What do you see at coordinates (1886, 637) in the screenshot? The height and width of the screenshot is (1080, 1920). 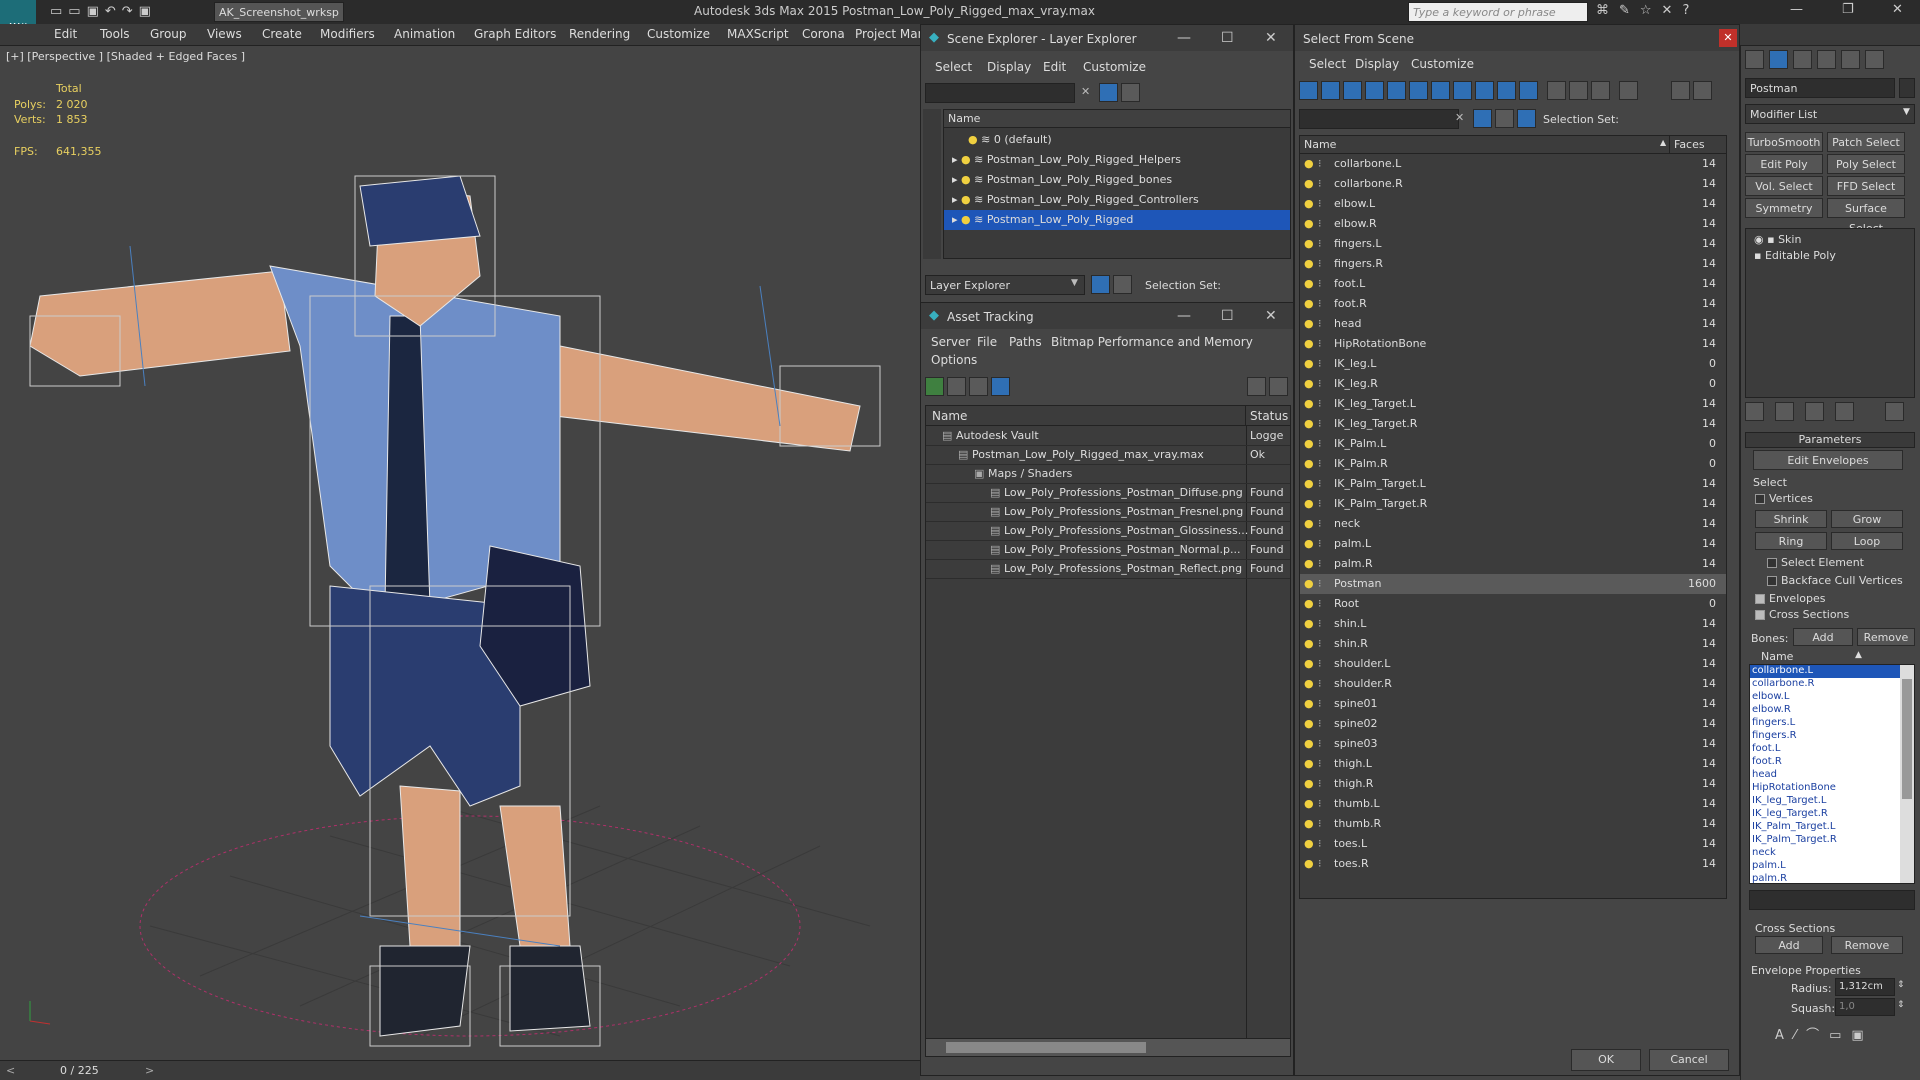 I see `remove-bone-button: Remove` at bounding box center [1886, 637].